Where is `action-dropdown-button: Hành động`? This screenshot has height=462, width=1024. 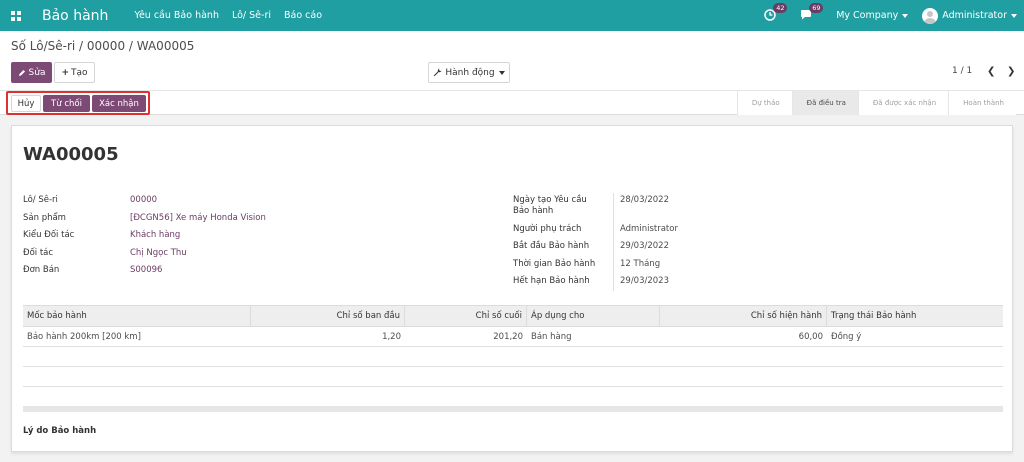
action-dropdown-button: Hành động is located at coordinates (469, 72).